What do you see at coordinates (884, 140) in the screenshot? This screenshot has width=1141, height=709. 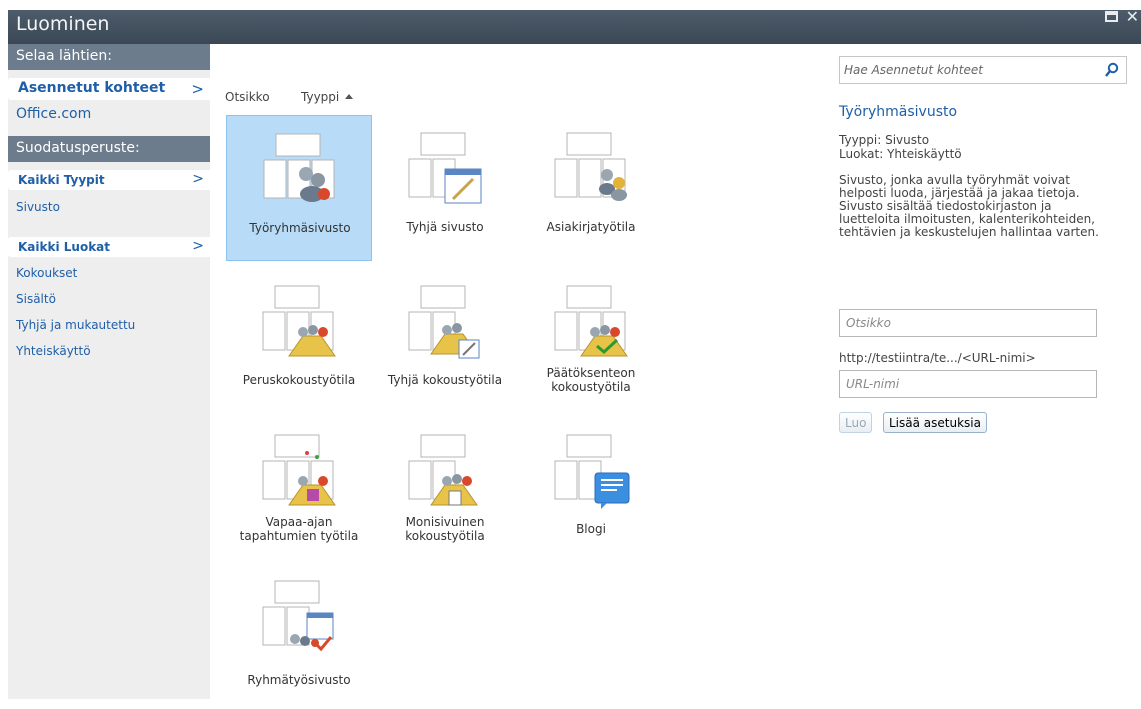 I see `template-type: Tyyppi: Sivusto` at bounding box center [884, 140].